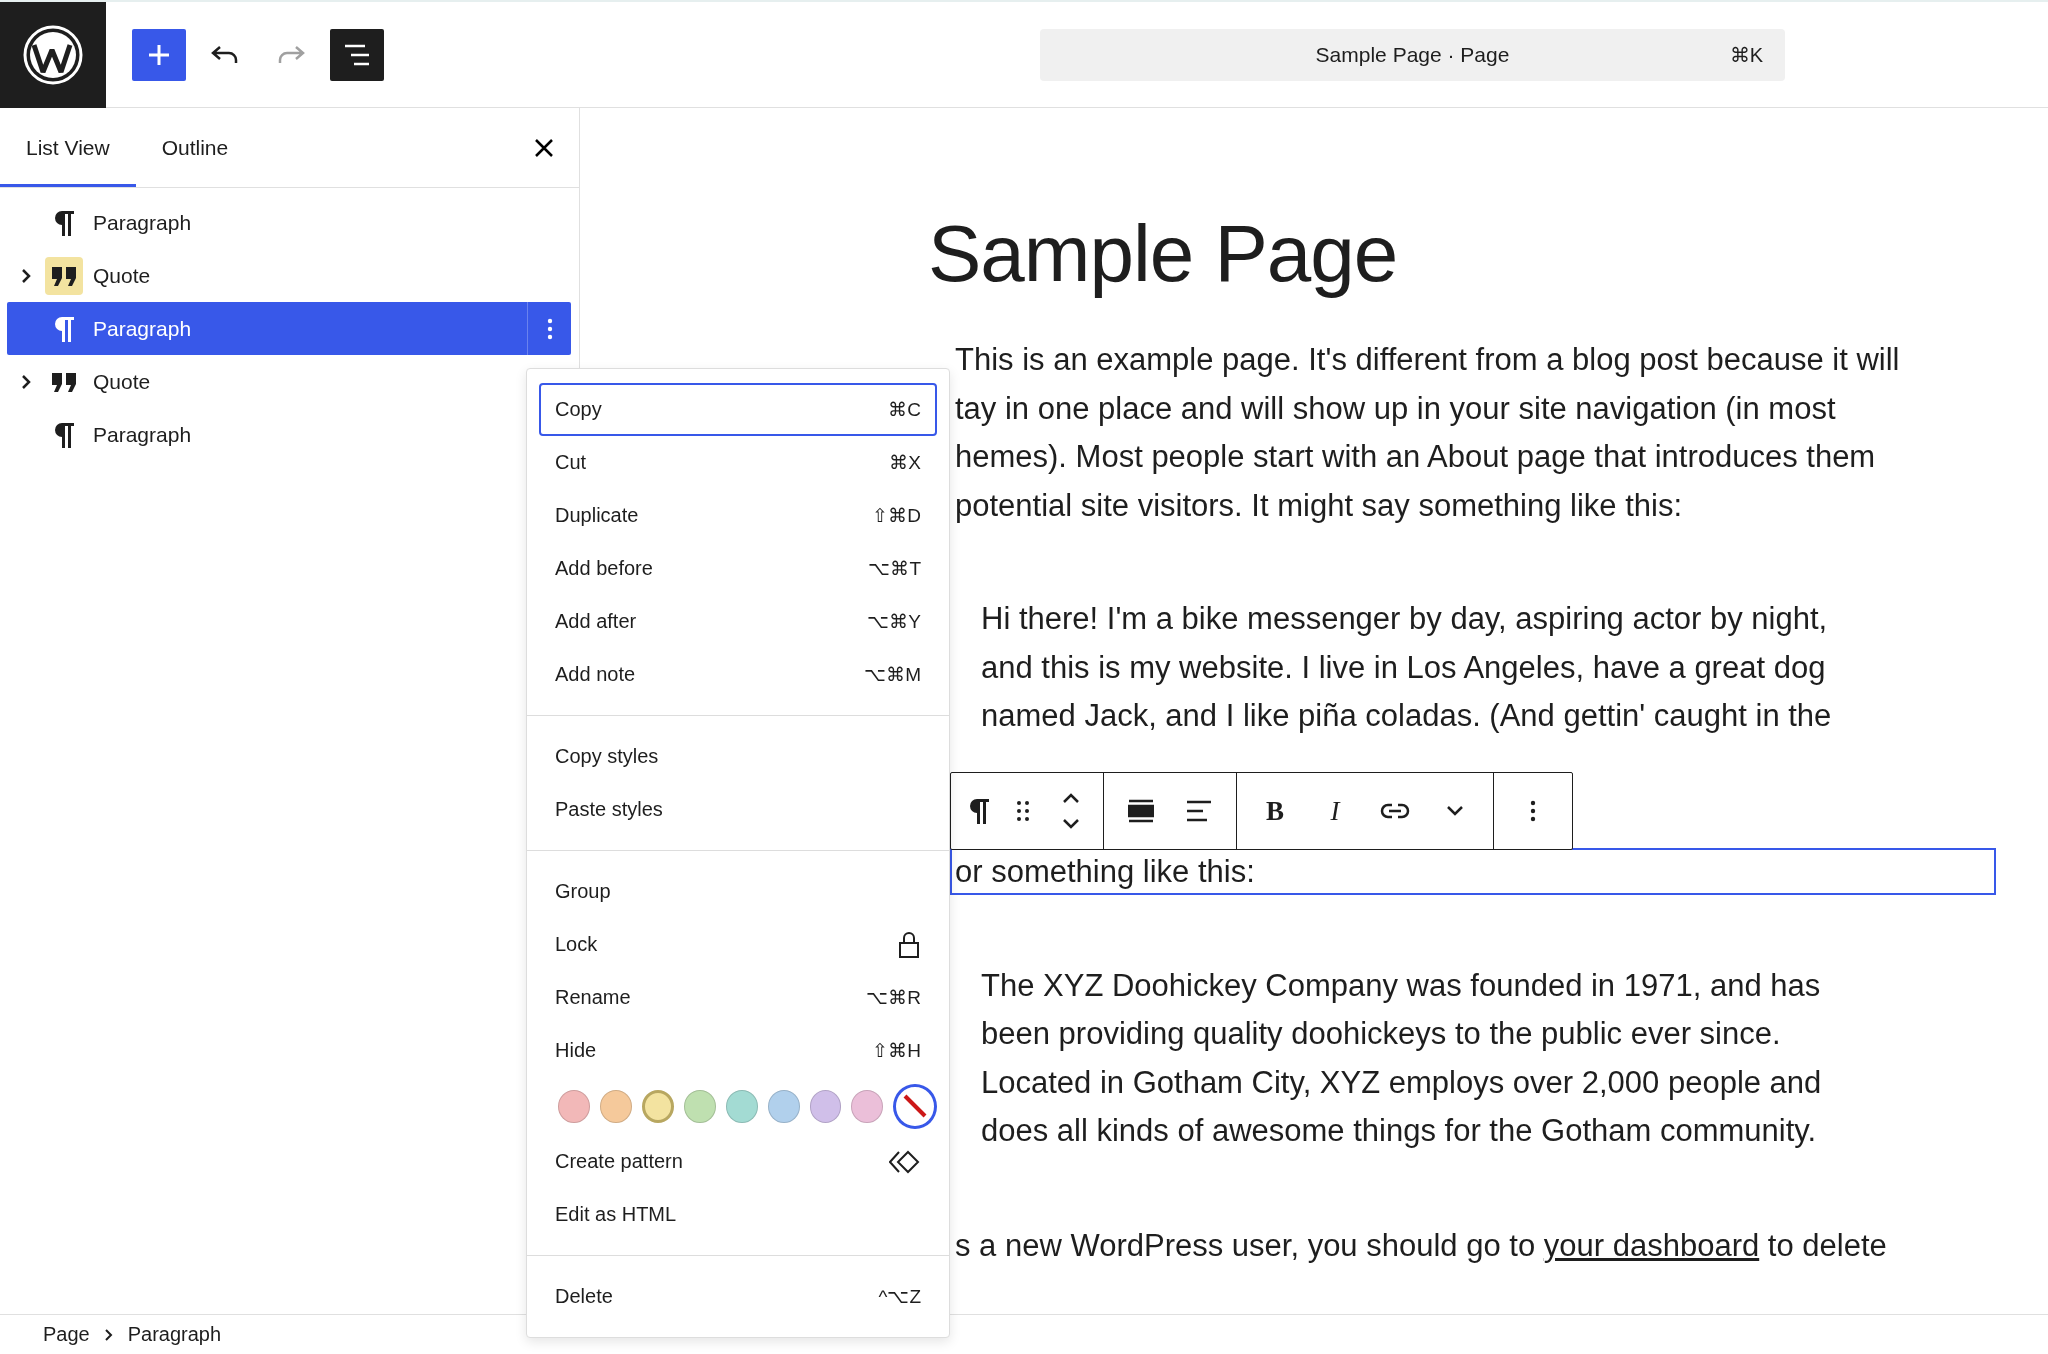 The width and height of the screenshot is (2048, 1354). What do you see at coordinates (894, 621) in the screenshot?
I see `shortcut-text: ⌥⌘Y` at bounding box center [894, 621].